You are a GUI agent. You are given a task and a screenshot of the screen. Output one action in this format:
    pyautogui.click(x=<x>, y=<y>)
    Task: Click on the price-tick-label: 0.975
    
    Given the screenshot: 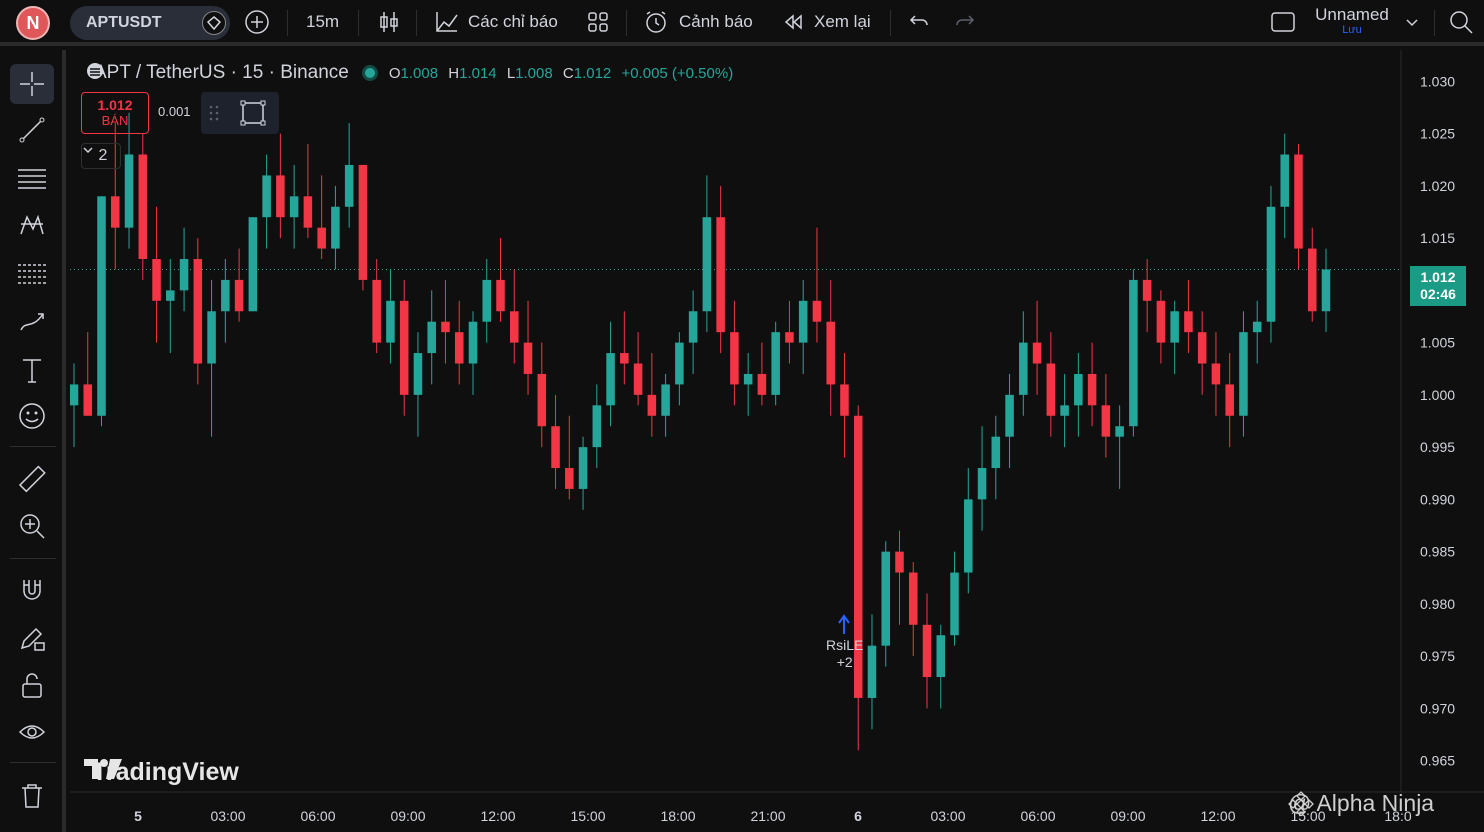 What is the action you would take?
    pyautogui.click(x=1437, y=656)
    